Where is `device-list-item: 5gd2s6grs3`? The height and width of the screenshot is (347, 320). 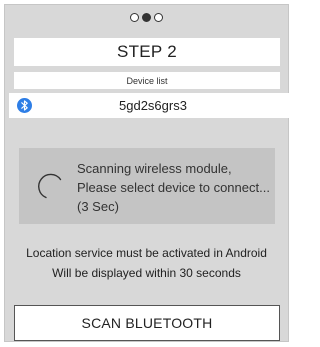
device-list-item: 5gd2s6grs3 is located at coordinates (149, 105).